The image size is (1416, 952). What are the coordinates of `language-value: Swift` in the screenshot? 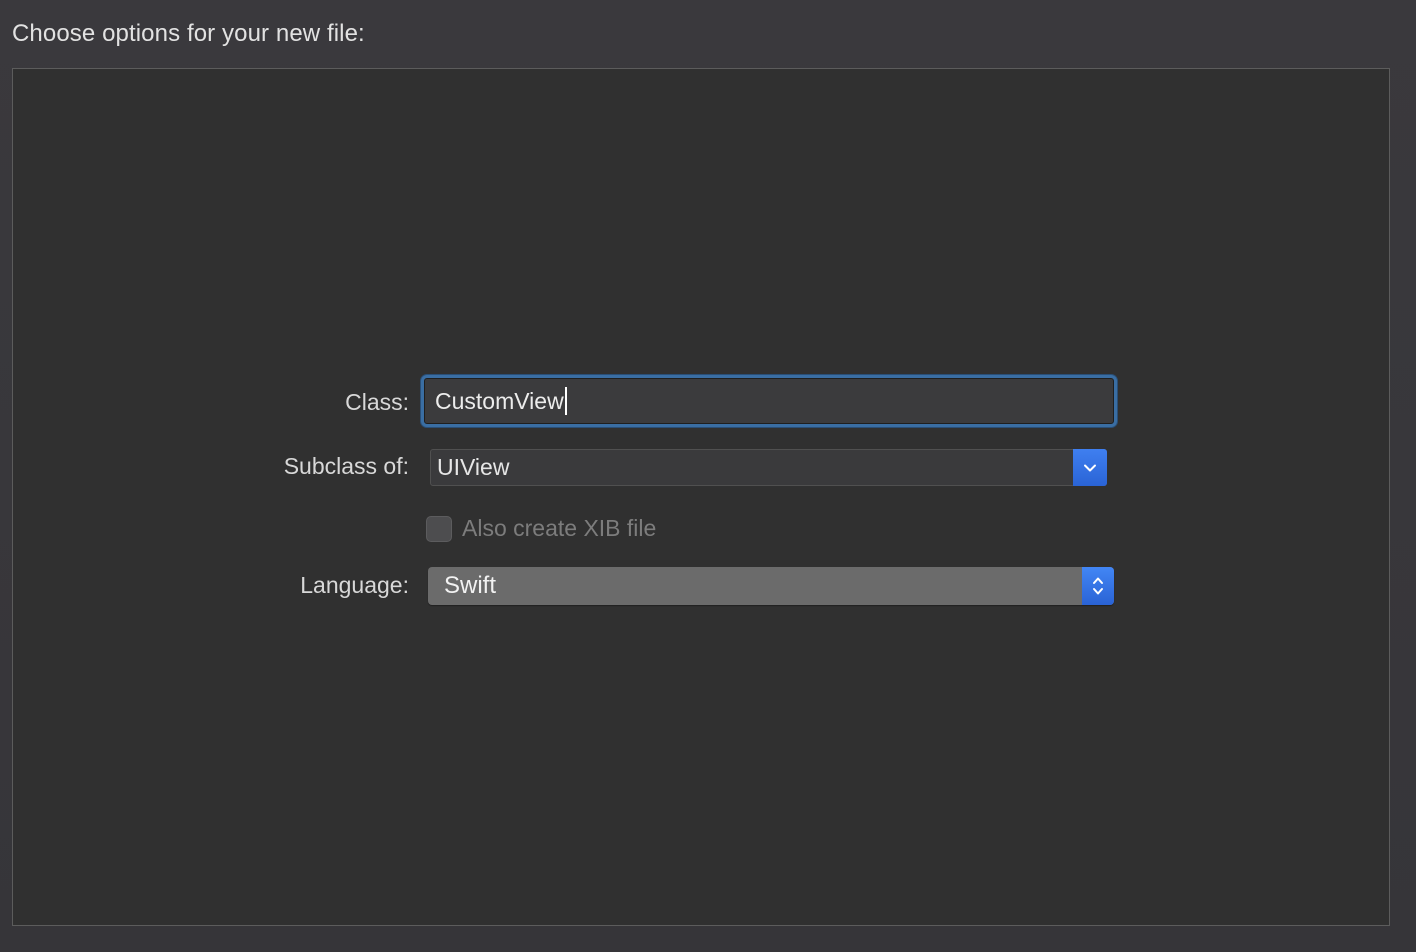 It's located at (470, 585).